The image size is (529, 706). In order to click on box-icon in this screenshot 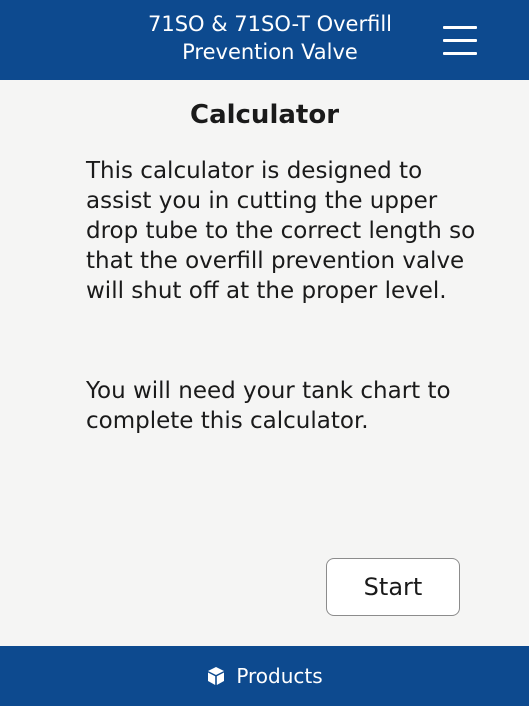, I will do `click(216, 676)`.